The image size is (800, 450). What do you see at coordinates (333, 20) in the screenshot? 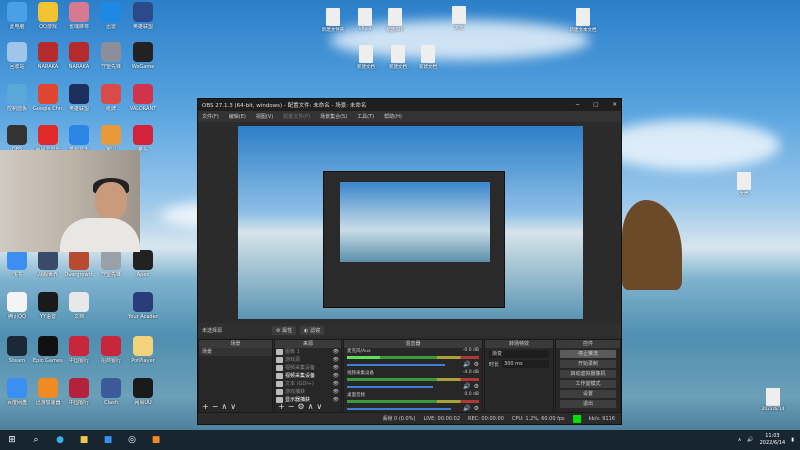
I see `desktop-file: 新建文件夹` at bounding box center [333, 20].